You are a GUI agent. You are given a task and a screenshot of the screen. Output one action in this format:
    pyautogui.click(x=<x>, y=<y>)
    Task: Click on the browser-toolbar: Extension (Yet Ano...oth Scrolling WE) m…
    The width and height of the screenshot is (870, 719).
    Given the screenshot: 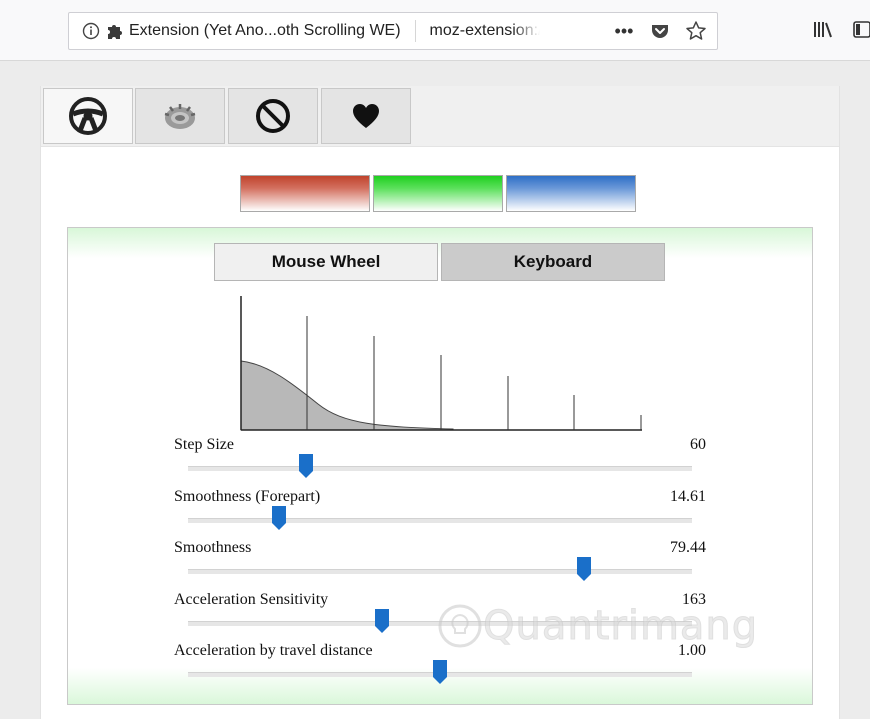 What is the action you would take?
    pyautogui.click(x=435, y=30)
    